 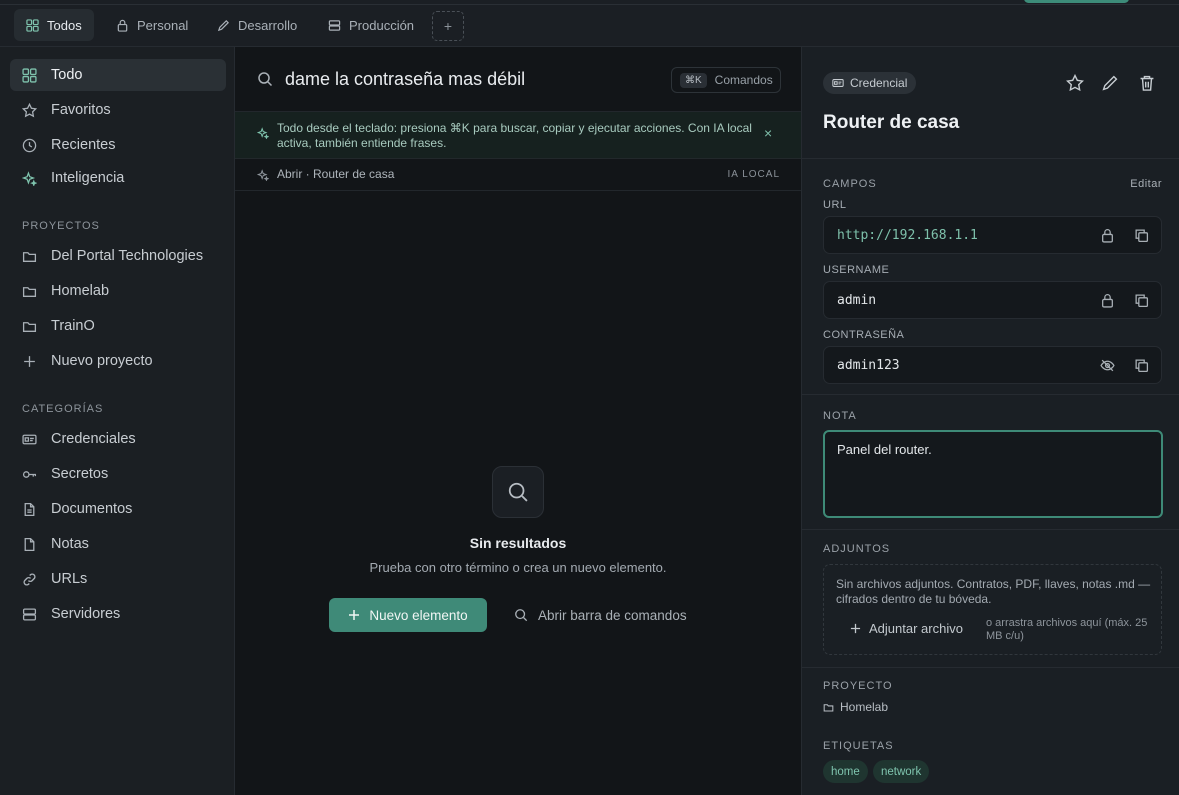 What do you see at coordinates (879, 83) in the screenshot?
I see `type-badge-label: Credencial` at bounding box center [879, 83].